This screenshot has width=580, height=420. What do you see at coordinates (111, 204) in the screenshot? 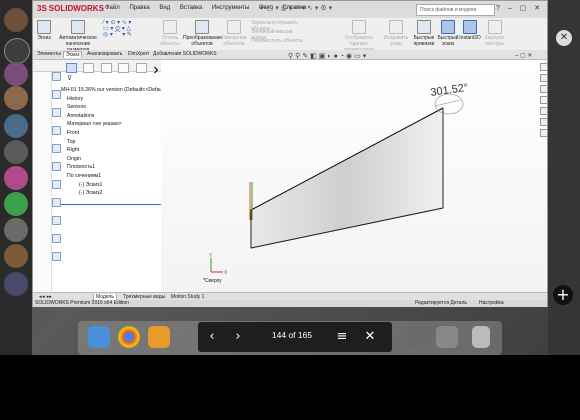
I see `rollback-bar` at bounding box center [111, 204].